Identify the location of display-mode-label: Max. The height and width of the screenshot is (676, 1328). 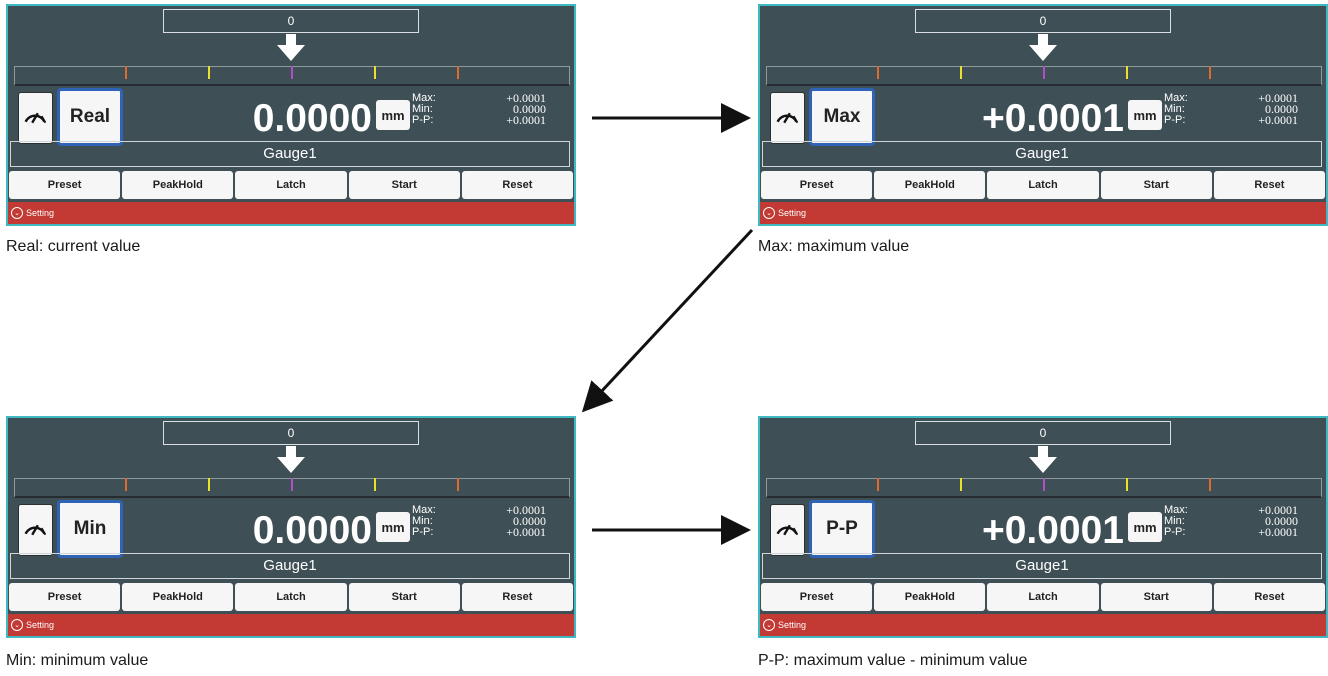
(842, 116).